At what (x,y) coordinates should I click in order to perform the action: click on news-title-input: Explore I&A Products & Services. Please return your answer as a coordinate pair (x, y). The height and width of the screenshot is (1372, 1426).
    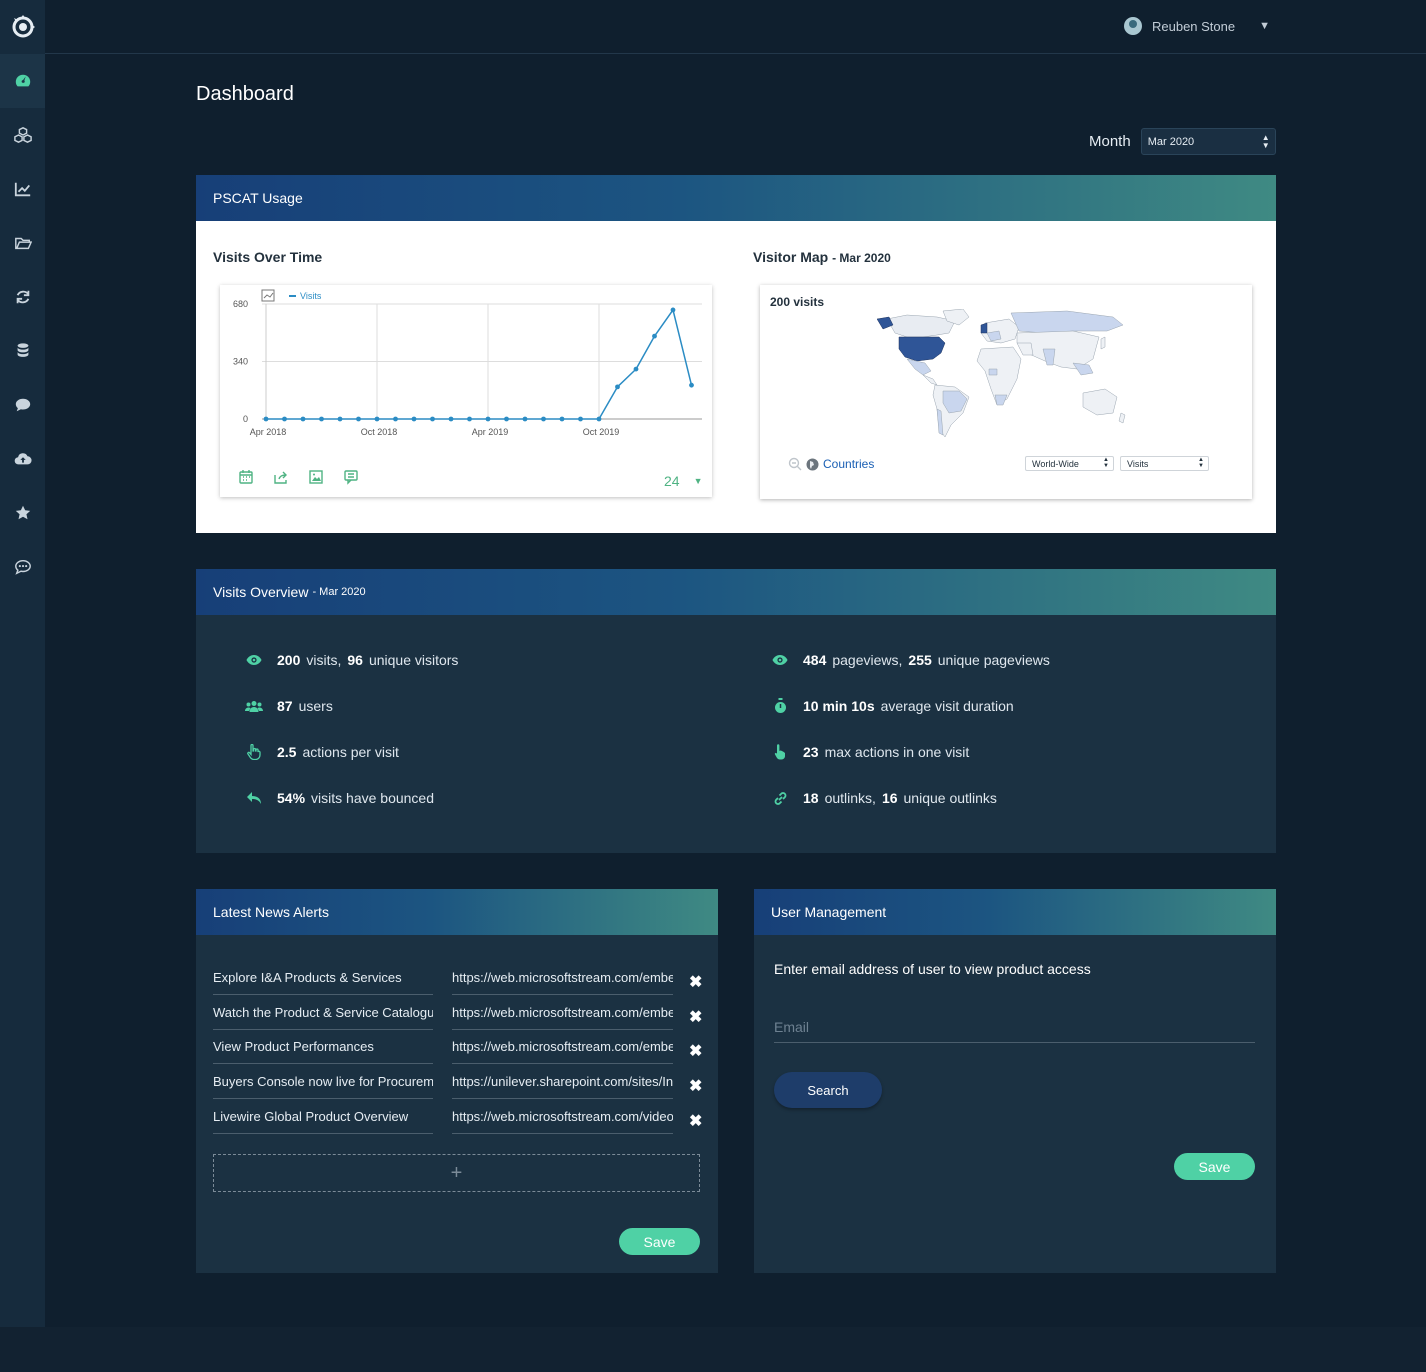
    Looking at the image, I should click on (323, 980).